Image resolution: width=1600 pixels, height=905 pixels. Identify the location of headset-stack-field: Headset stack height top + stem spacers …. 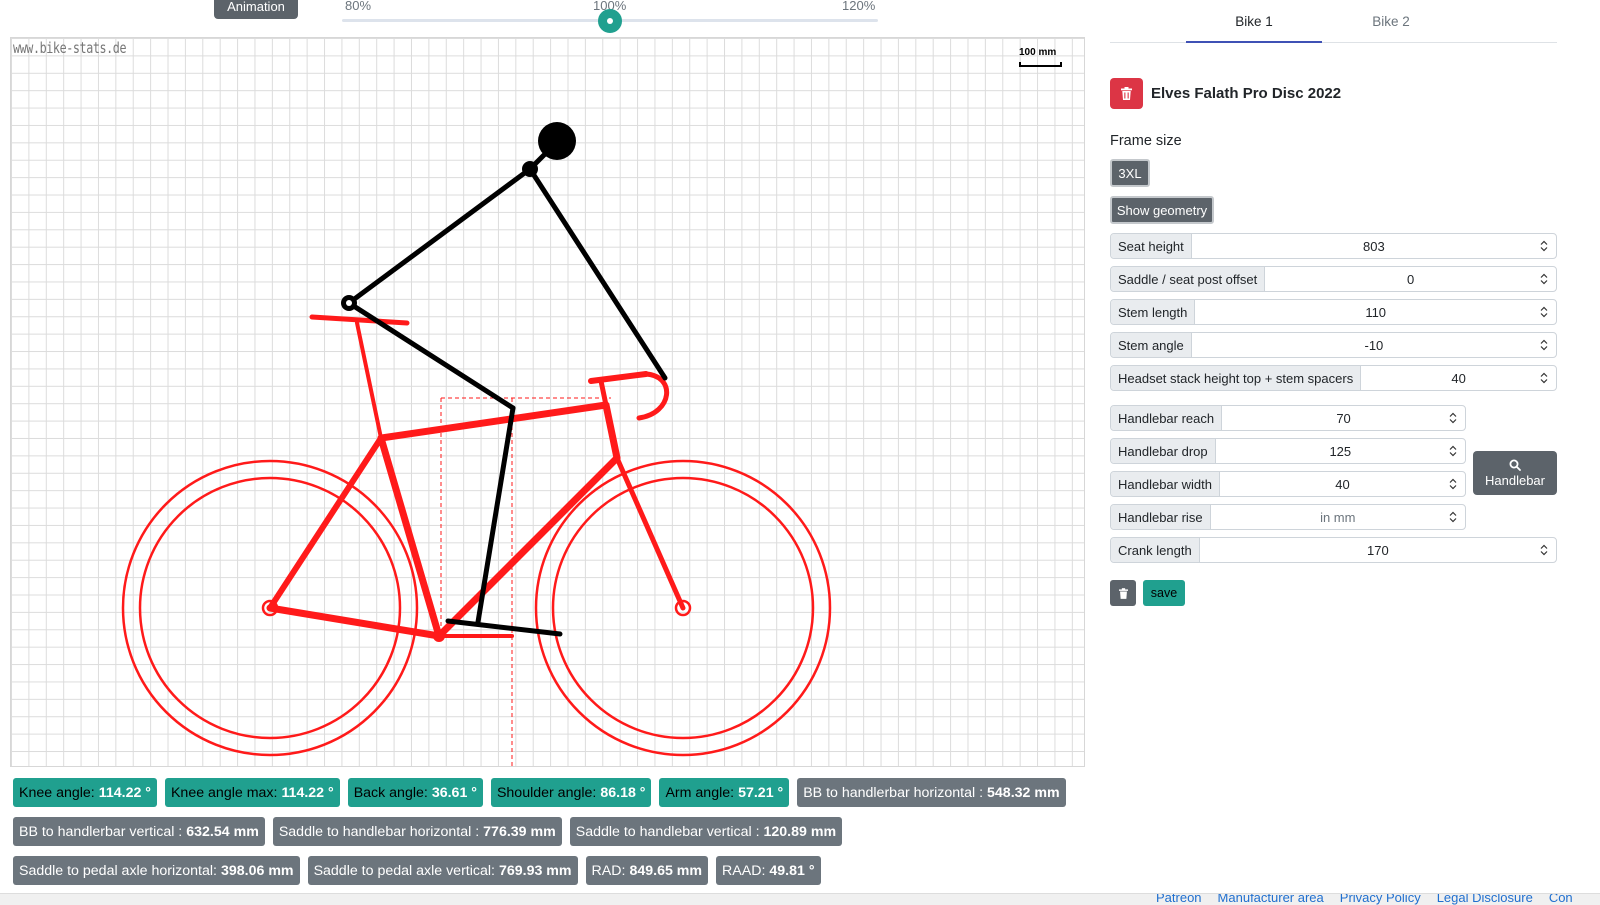
(1333, 378).